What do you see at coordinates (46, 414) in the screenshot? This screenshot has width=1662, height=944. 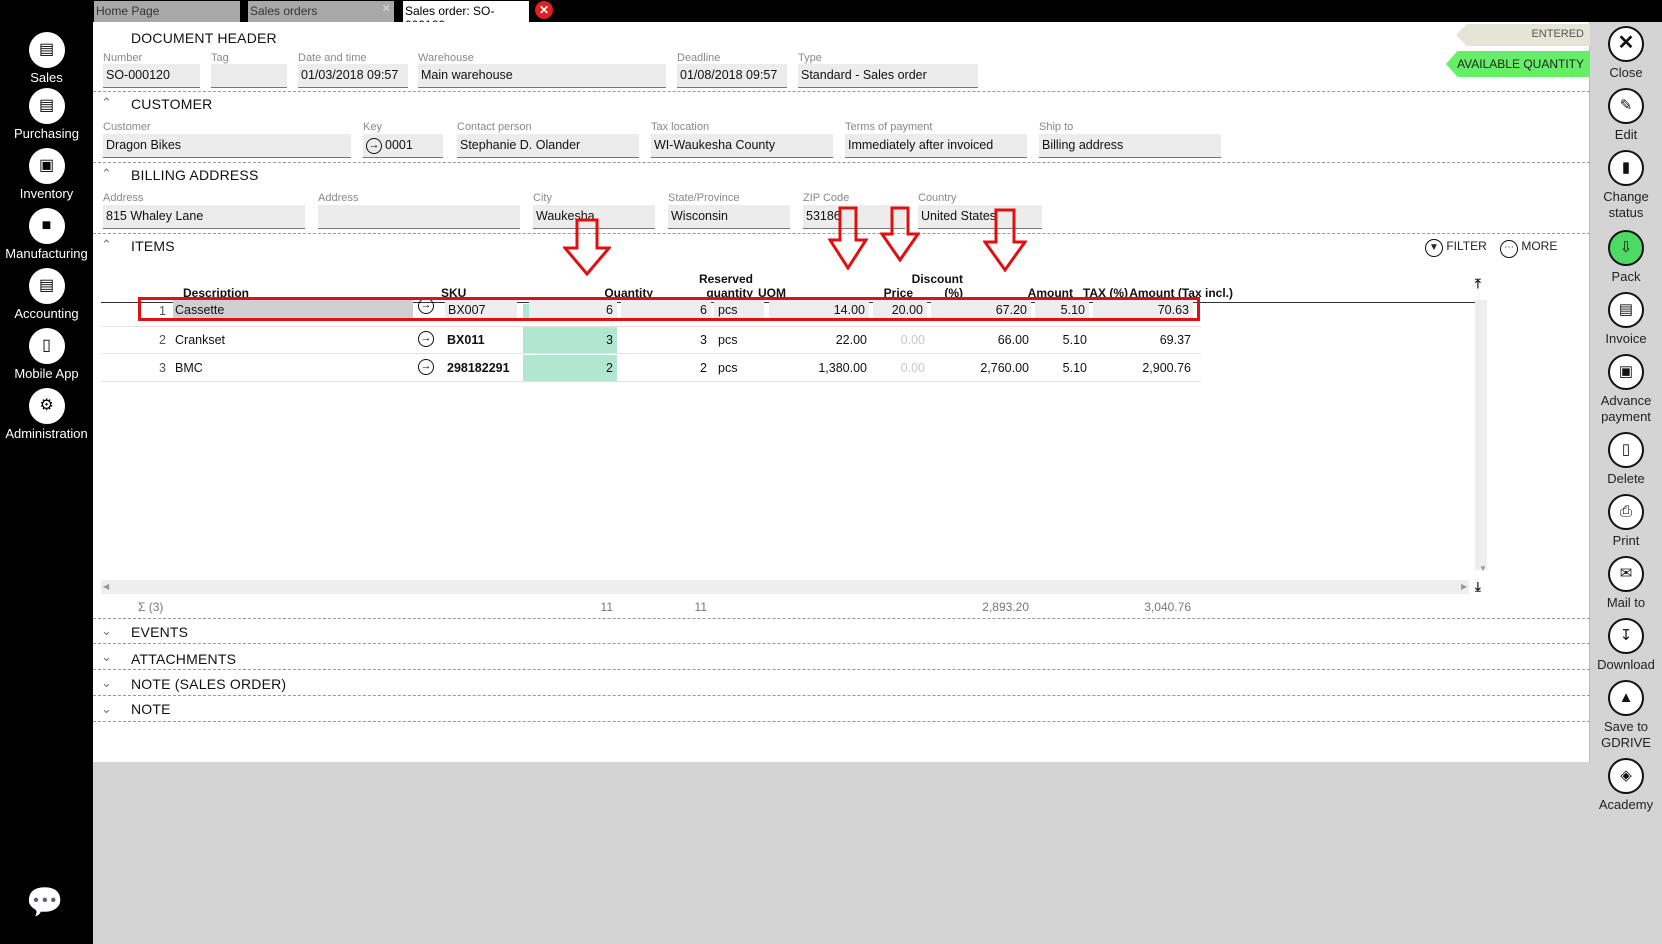 I see `nav-administration: ⚙ Administration` at bounding box center [46, 414].